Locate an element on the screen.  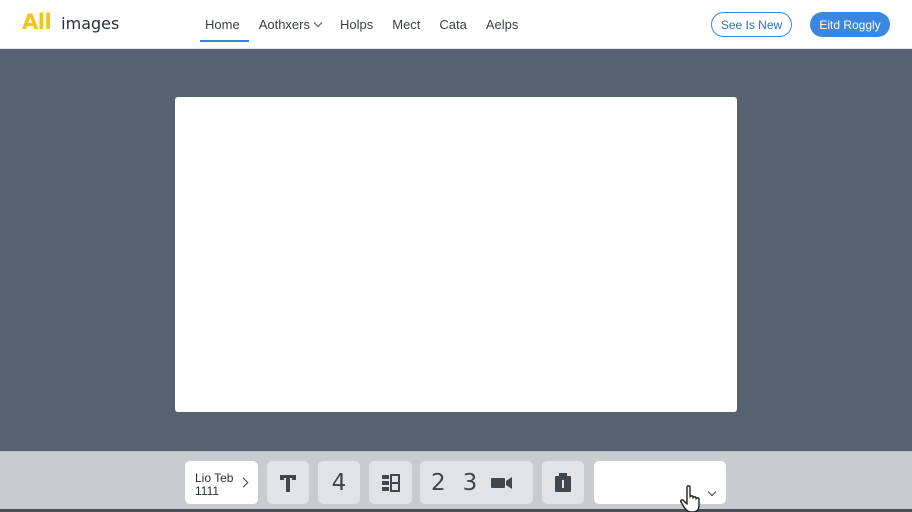
nav-item-label: Holps is located at coordinates (357, 24).